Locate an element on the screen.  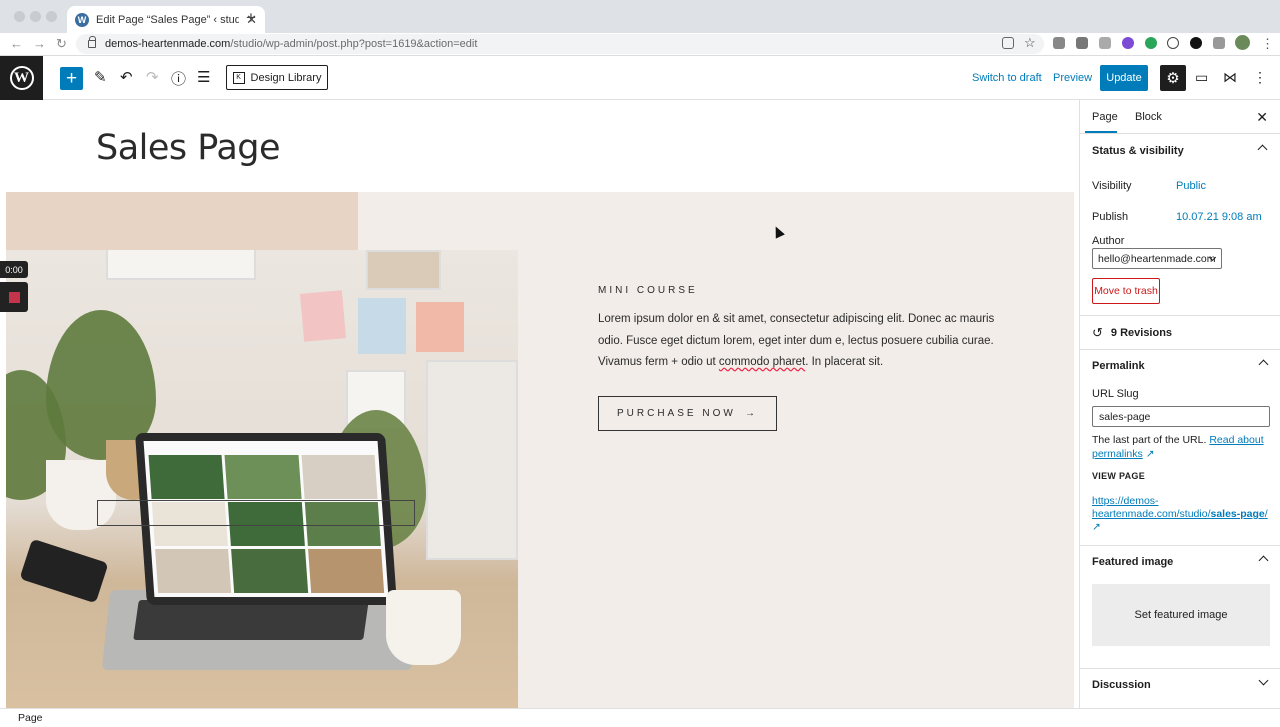
more-options-icon: ⋮ is located at coordinates (1260, 77).